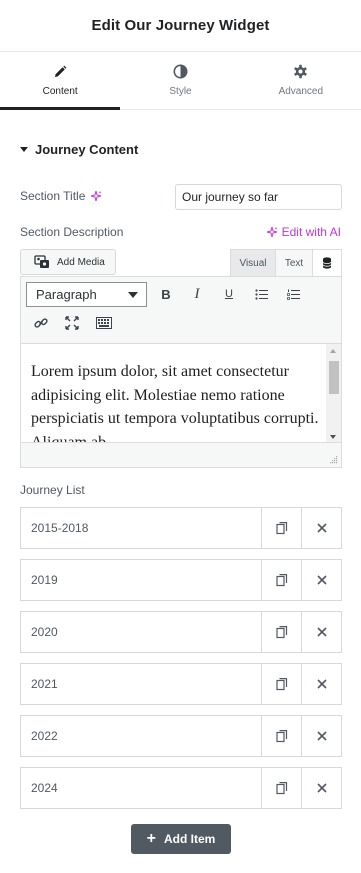 This screenshot has height=873, width=361. What do you see at coordinates (294, 262) in the screenshot?
I see `text-mode-tab: Text` at bounding box center [294, 262].